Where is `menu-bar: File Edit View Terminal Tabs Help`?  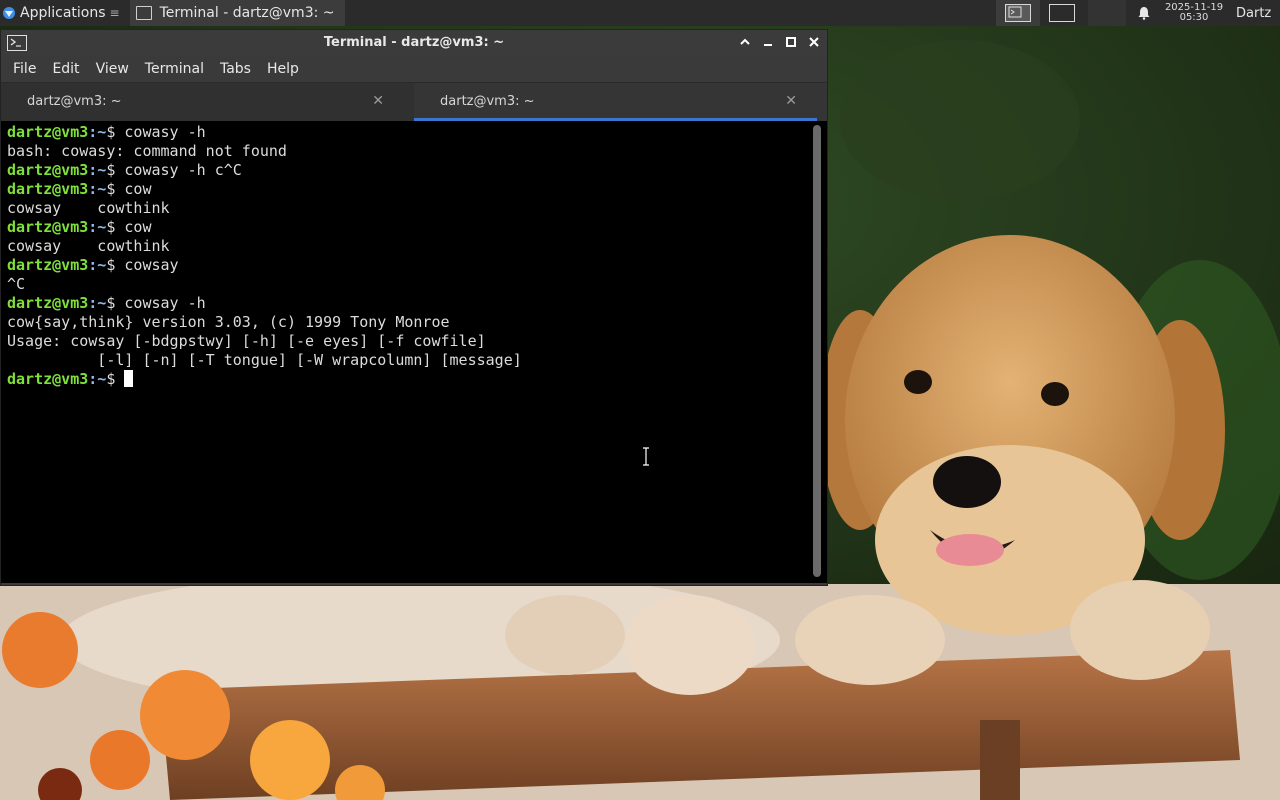 menu-bar: File Edit View Terminal Tabs Help is located at coordinates (414, 69).